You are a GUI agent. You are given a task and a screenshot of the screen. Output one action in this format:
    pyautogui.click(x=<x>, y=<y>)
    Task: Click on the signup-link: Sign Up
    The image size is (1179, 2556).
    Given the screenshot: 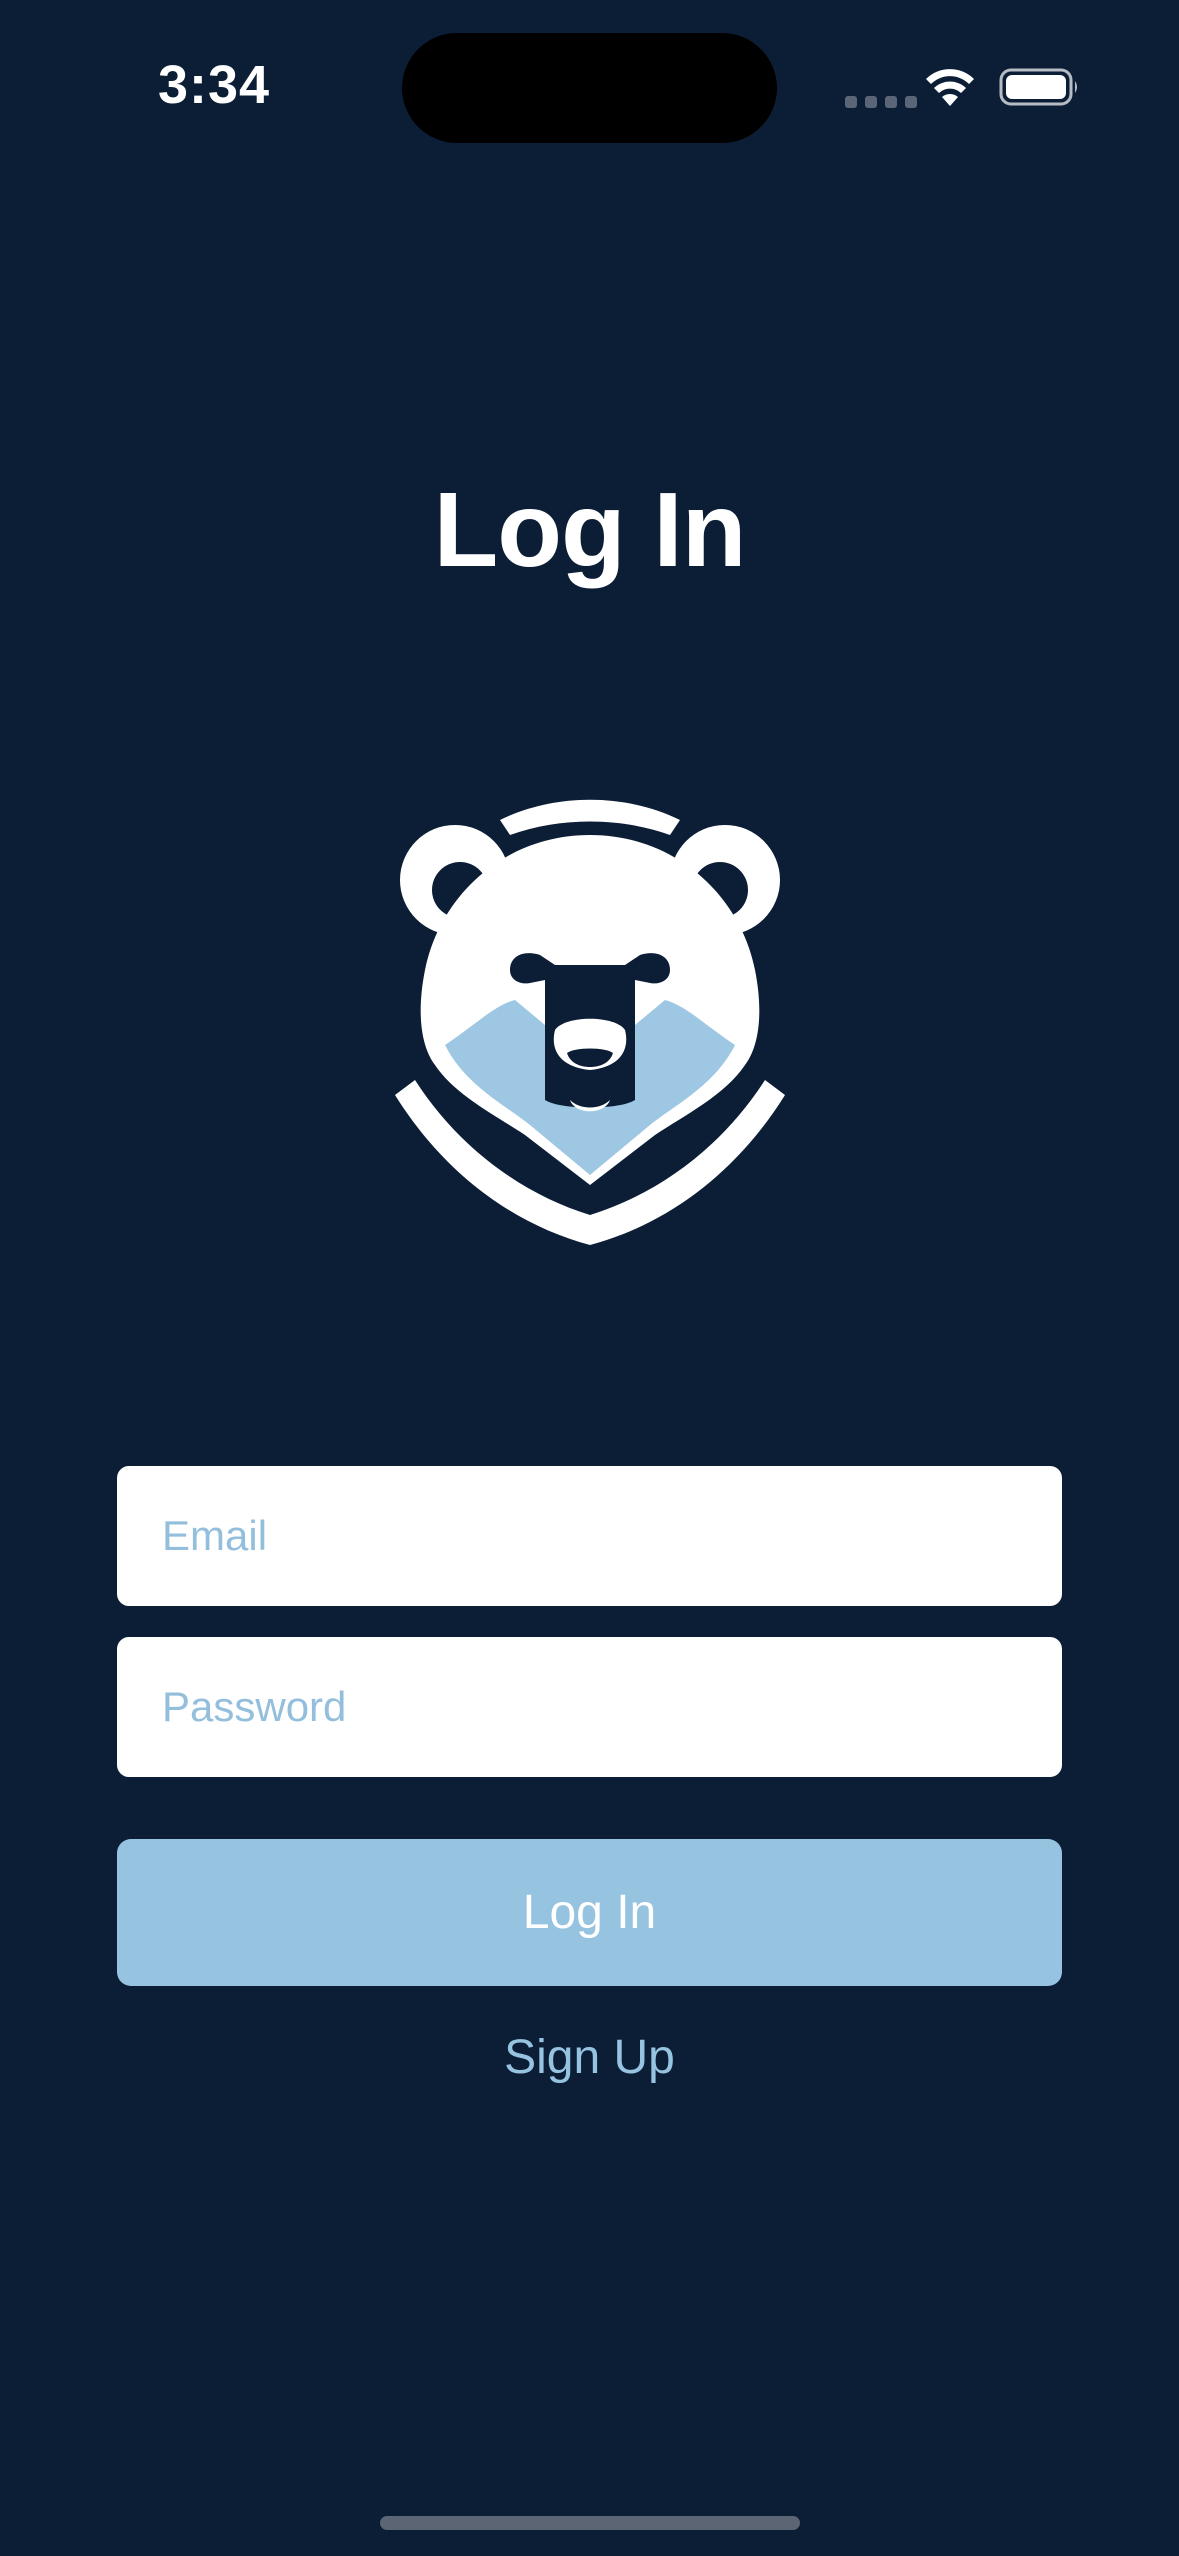 What is the action you would take?
    pyautogui.click(x=589, y=2057)
    